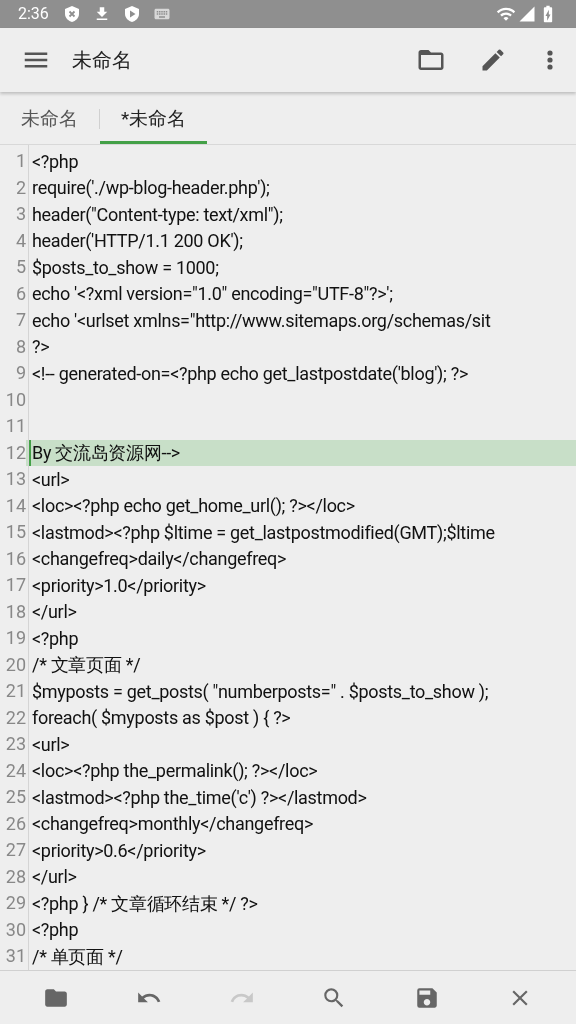 This screenshot has height=1024, width=576. What do you see at coordinates (550, 60) in the screenshot?
I see `more-icon` at bounding box center [550, 60].